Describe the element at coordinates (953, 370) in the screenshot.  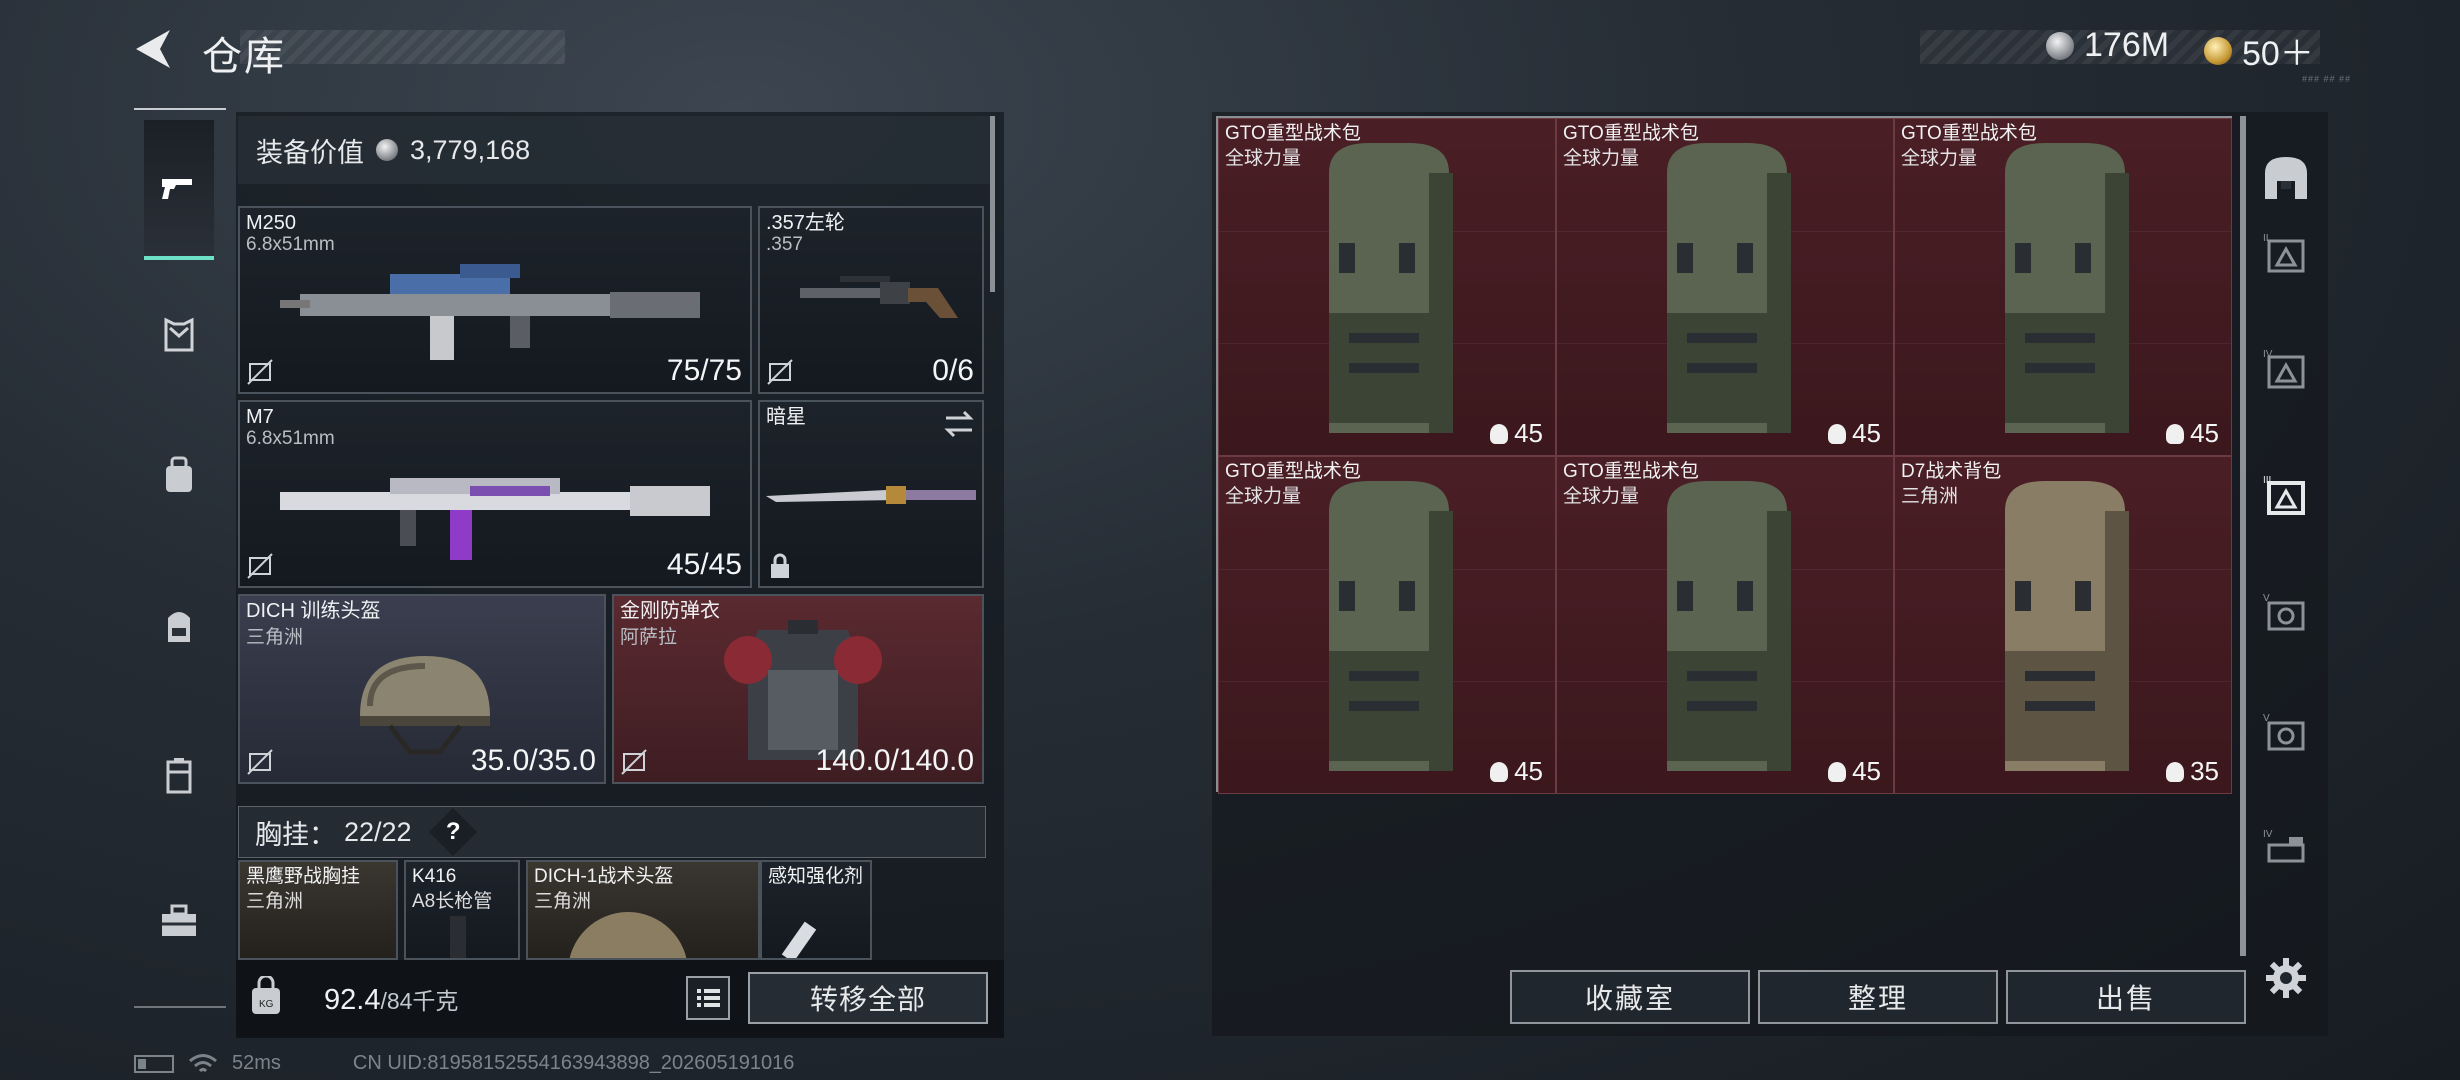
I see `sidearm-ammo-count: 0/6` at that location.